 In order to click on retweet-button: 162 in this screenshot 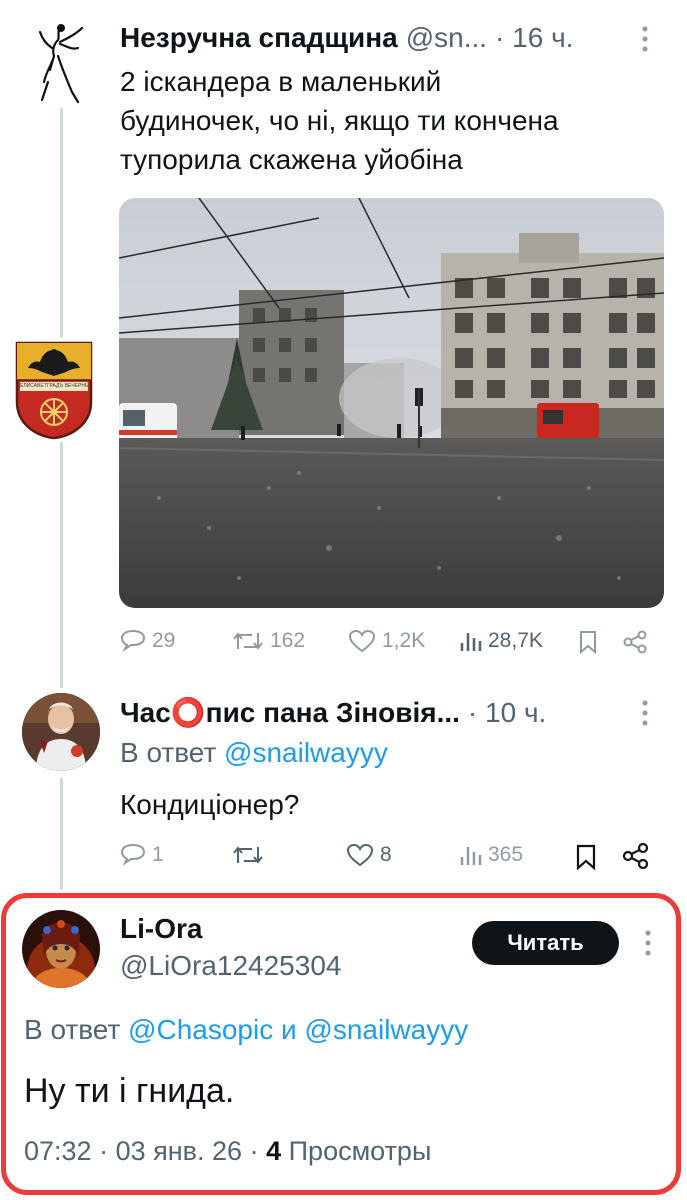, I will do `click(268, 641)`.